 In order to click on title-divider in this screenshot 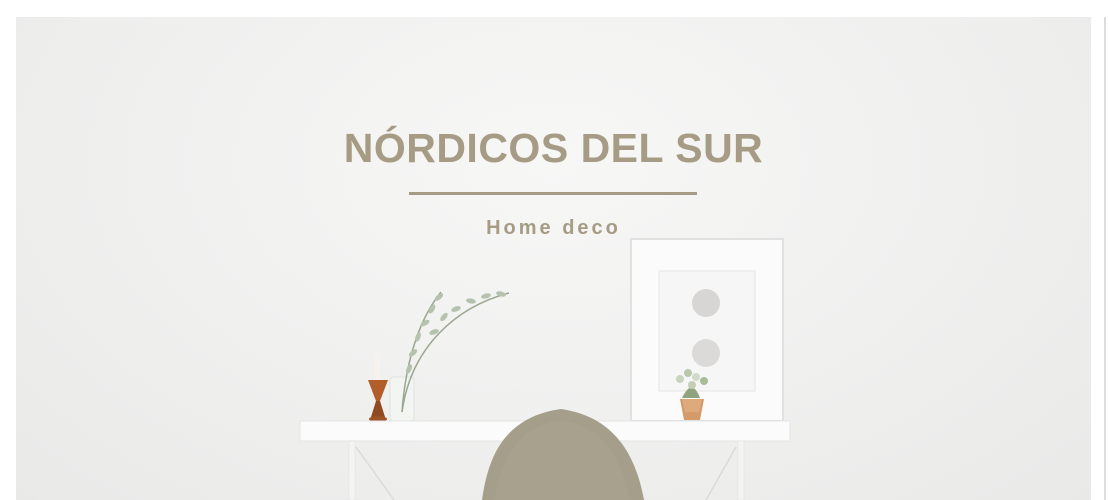, I will do `click(553, 193)`.